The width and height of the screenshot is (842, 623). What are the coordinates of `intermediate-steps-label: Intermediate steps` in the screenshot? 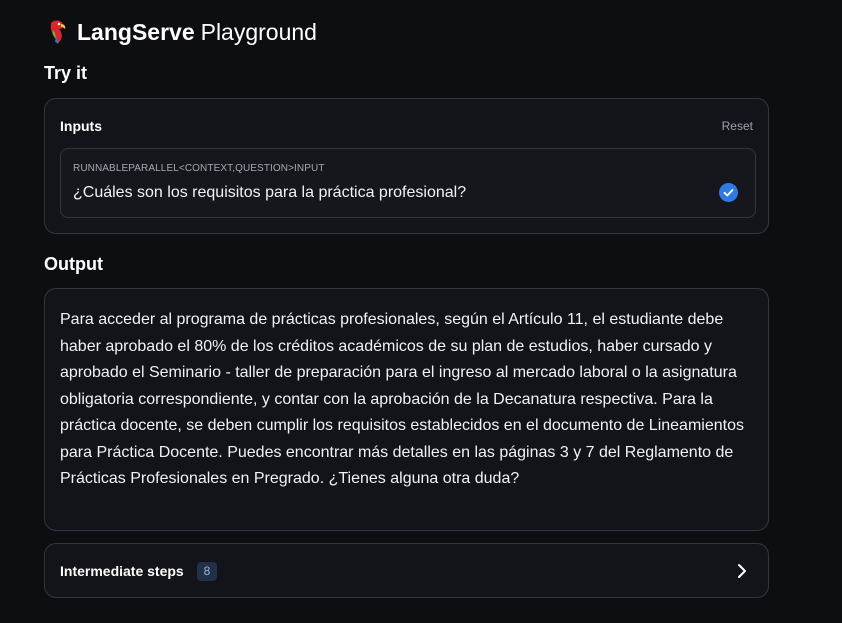 It's located at (122, 571).